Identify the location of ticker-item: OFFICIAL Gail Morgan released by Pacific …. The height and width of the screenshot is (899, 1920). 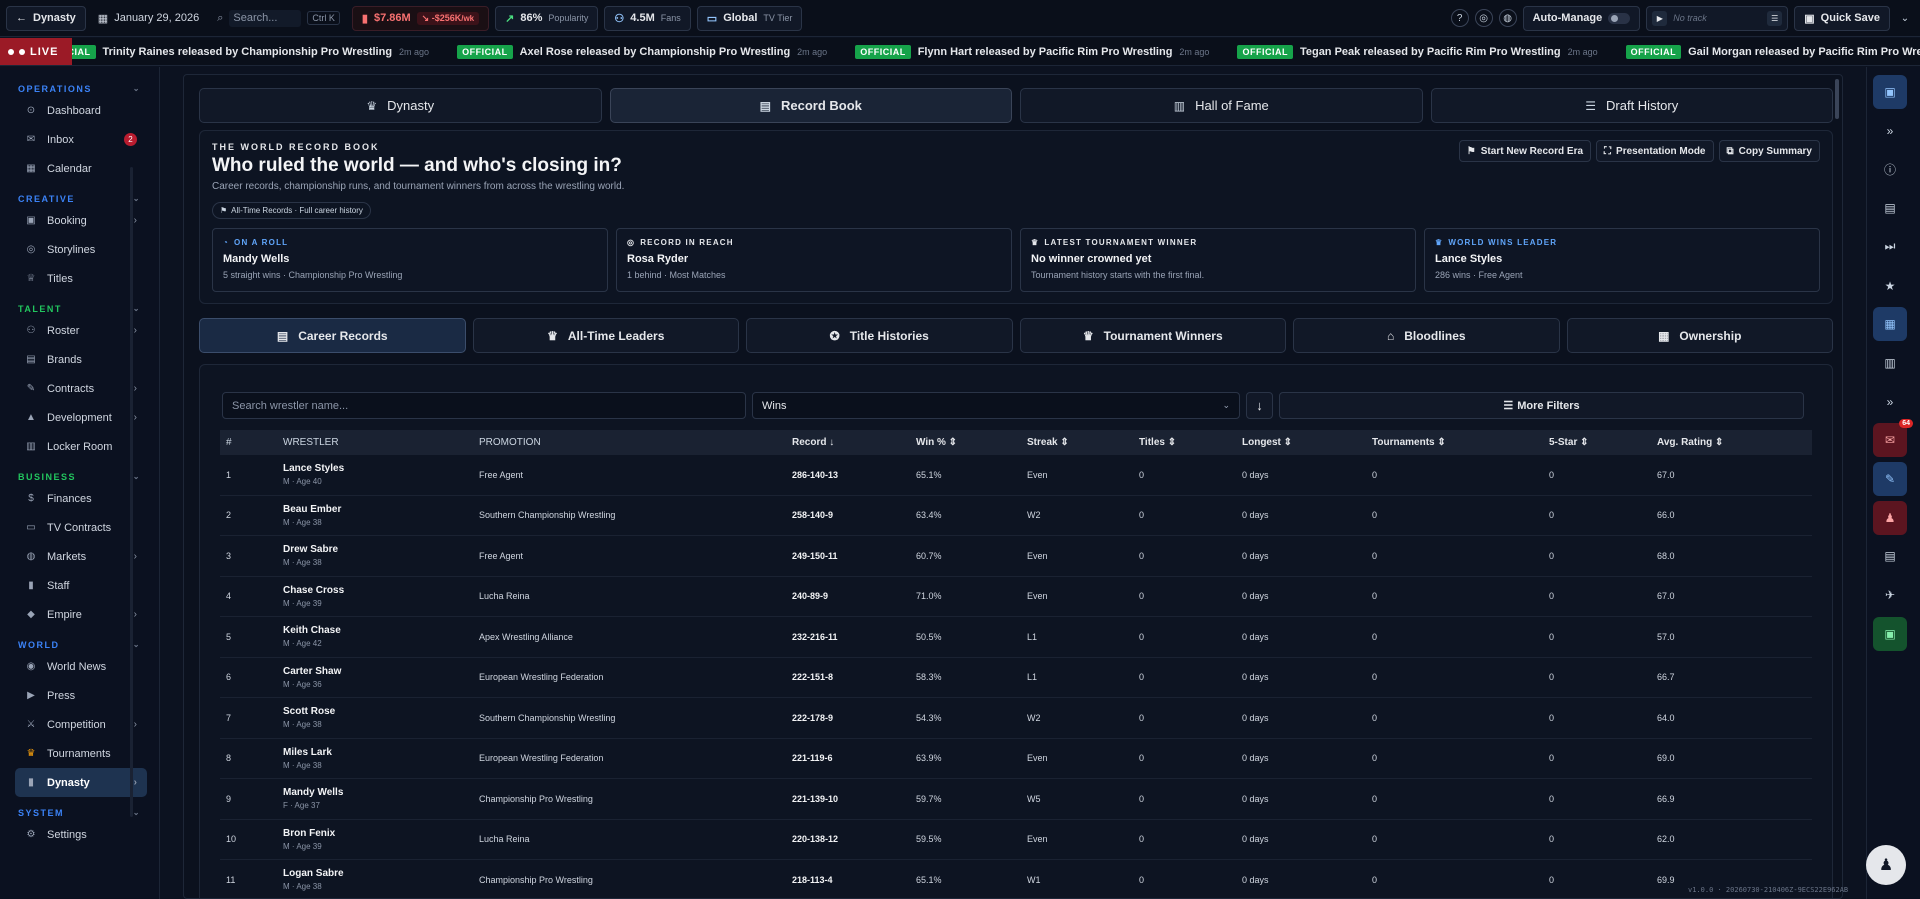
(1772, 52).